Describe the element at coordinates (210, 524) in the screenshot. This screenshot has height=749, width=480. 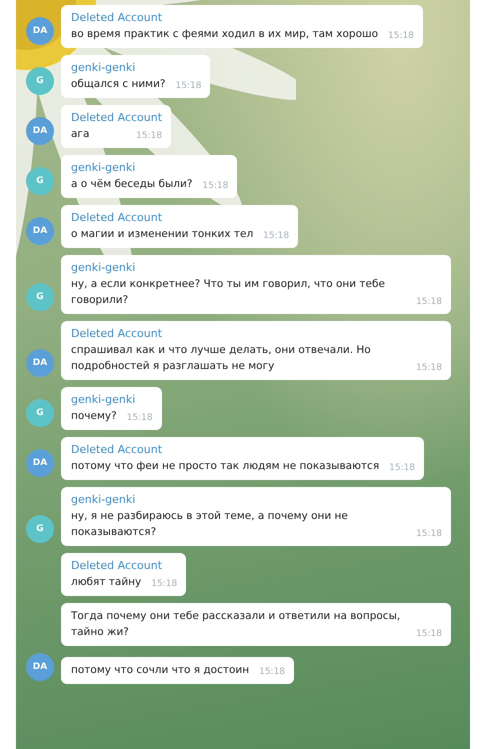
I see `message-text: ну, я не разбираюсь в этой теме, а почему они не показываются?` at that location.